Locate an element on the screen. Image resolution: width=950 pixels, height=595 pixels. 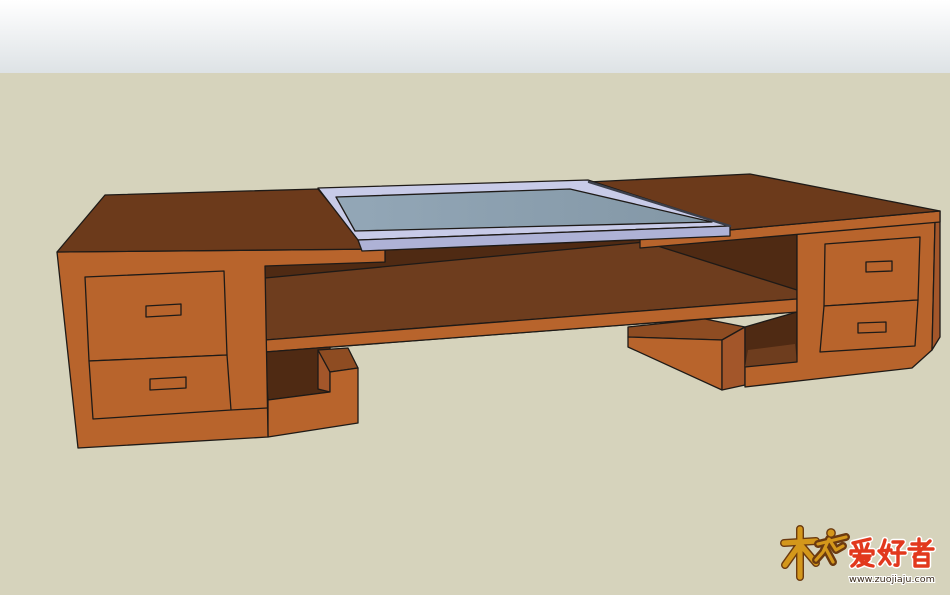
left-drawer-top-handle is located at coordinates (163, 310).